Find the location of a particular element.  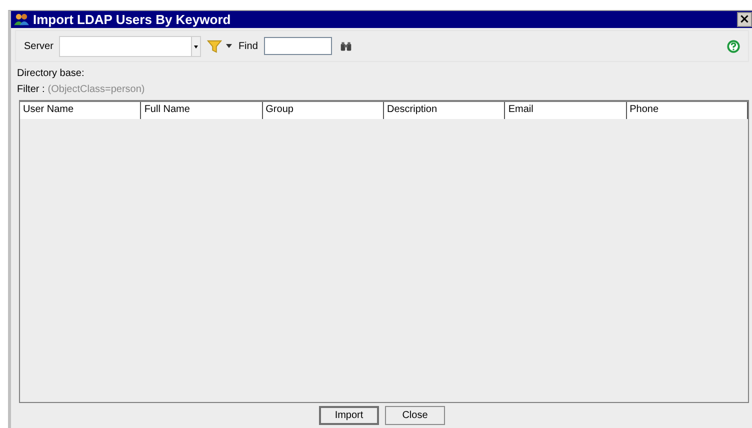

filter-value: (ObjectClass=person) is located at coordinates (96, 89).